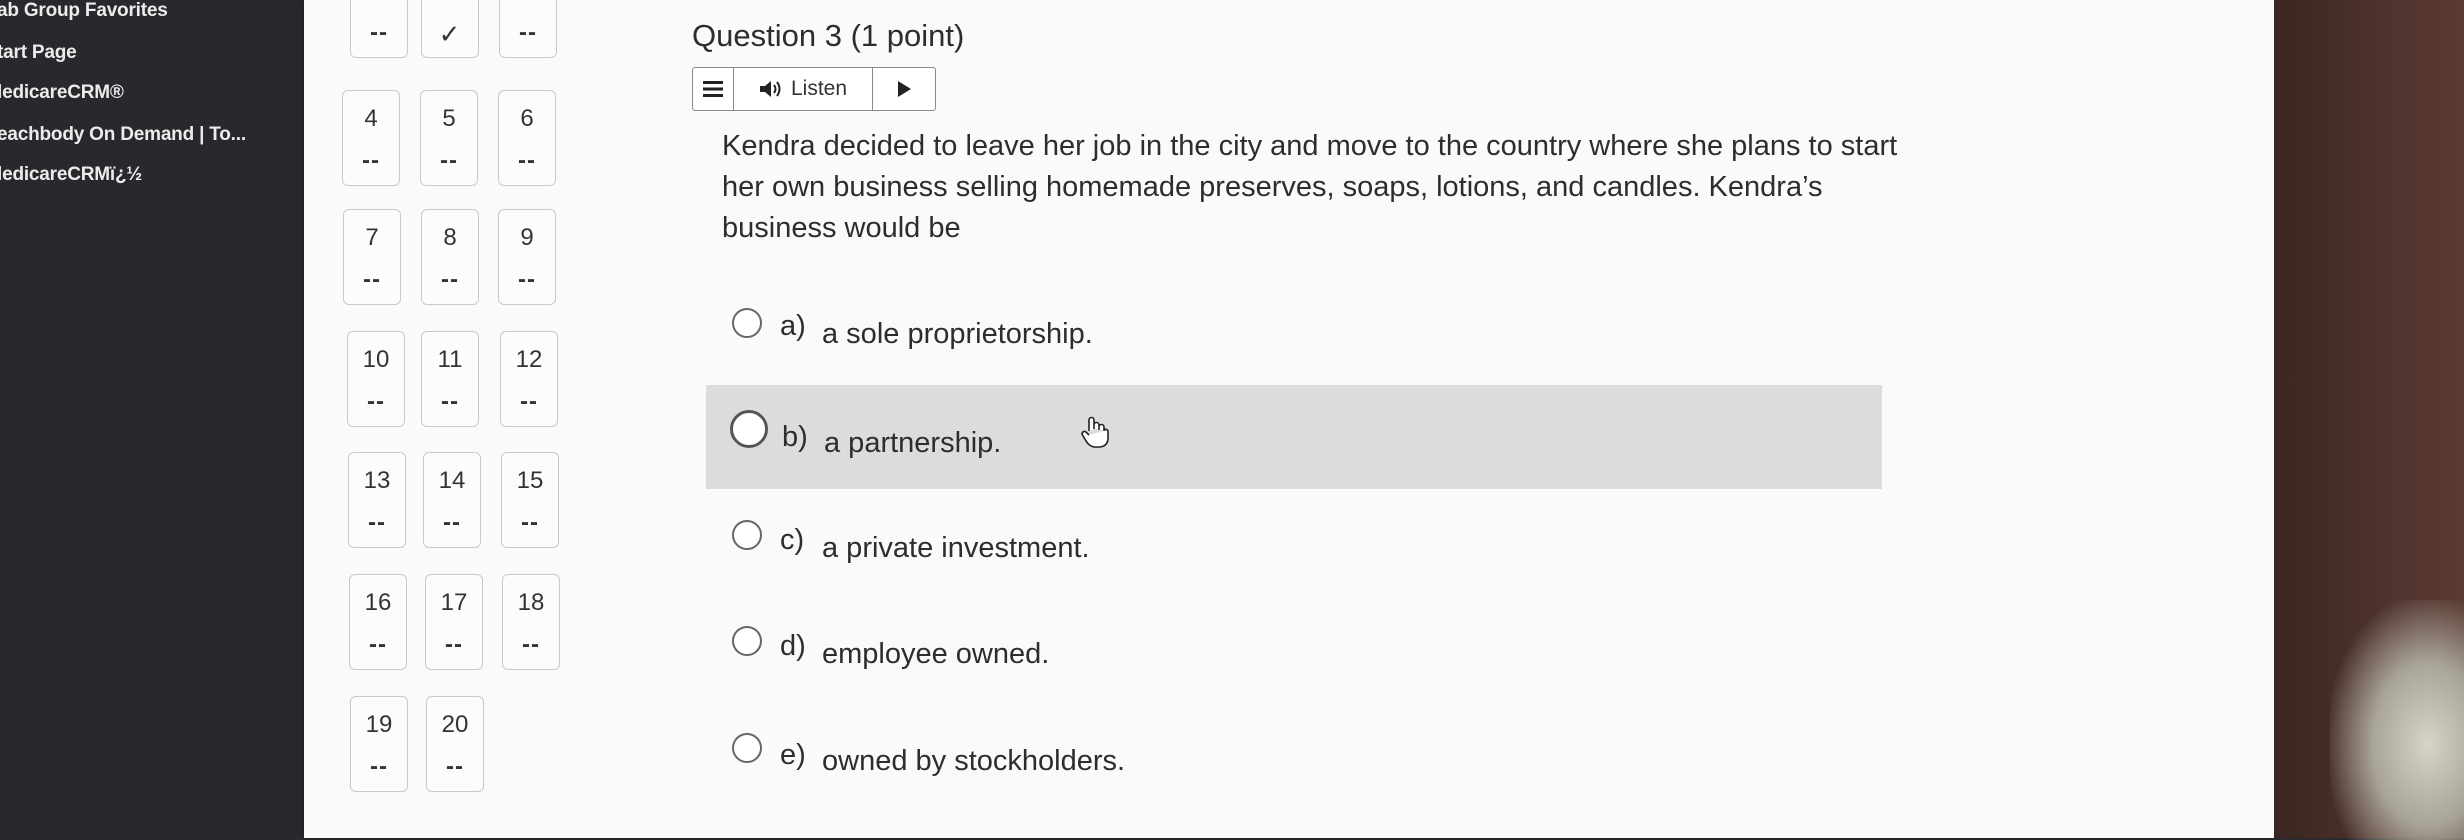 This screenshot has height=840, width=2464. I want to click on answer-option-a: a) a sole proprietorship., so click(1302, 342).